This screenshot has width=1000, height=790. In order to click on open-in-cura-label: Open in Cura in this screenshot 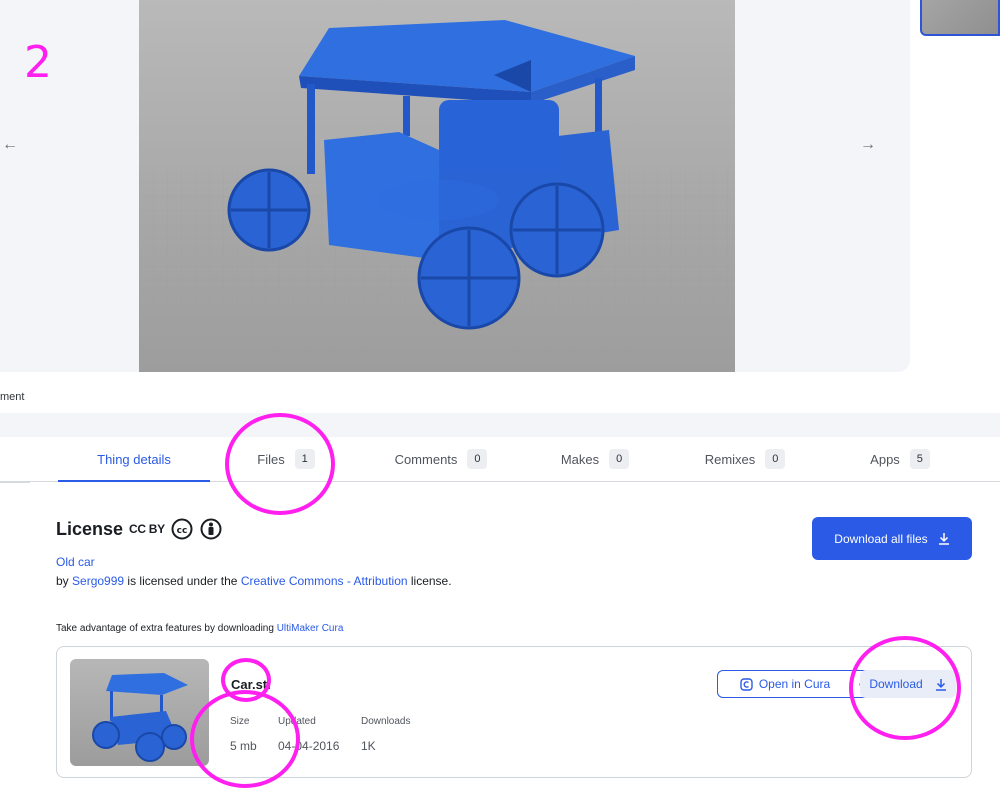, I will do `click(794, 684)`.